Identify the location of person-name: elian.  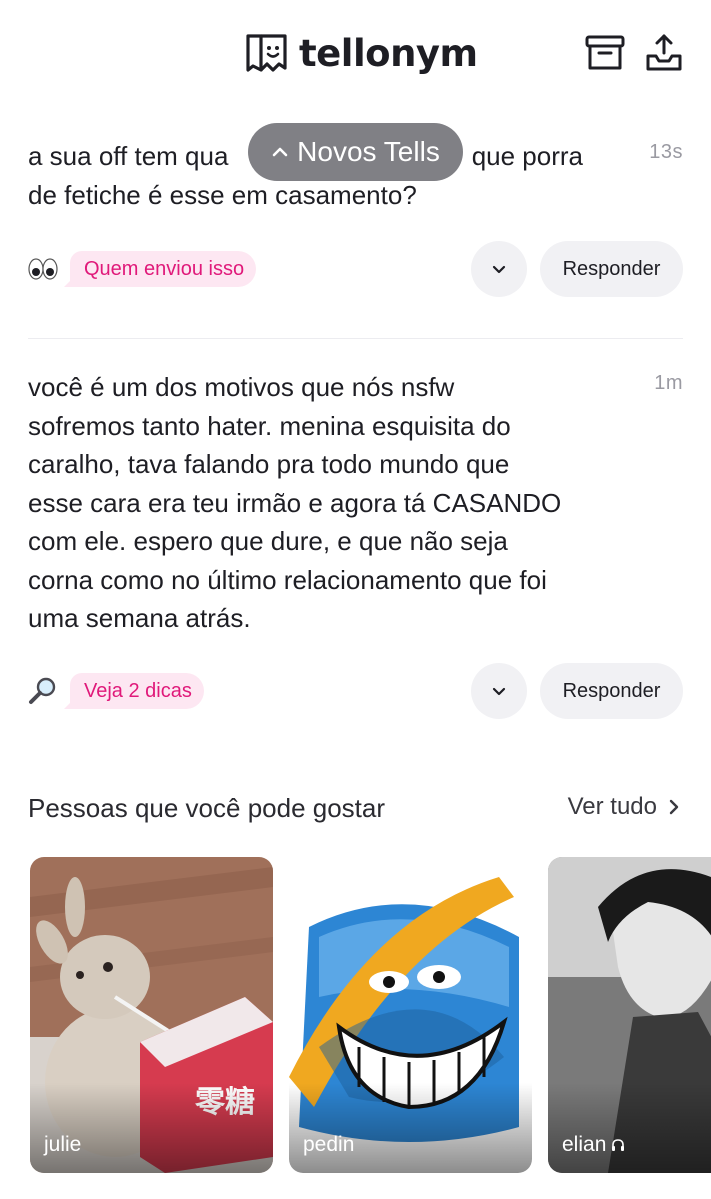
(594, 1145).